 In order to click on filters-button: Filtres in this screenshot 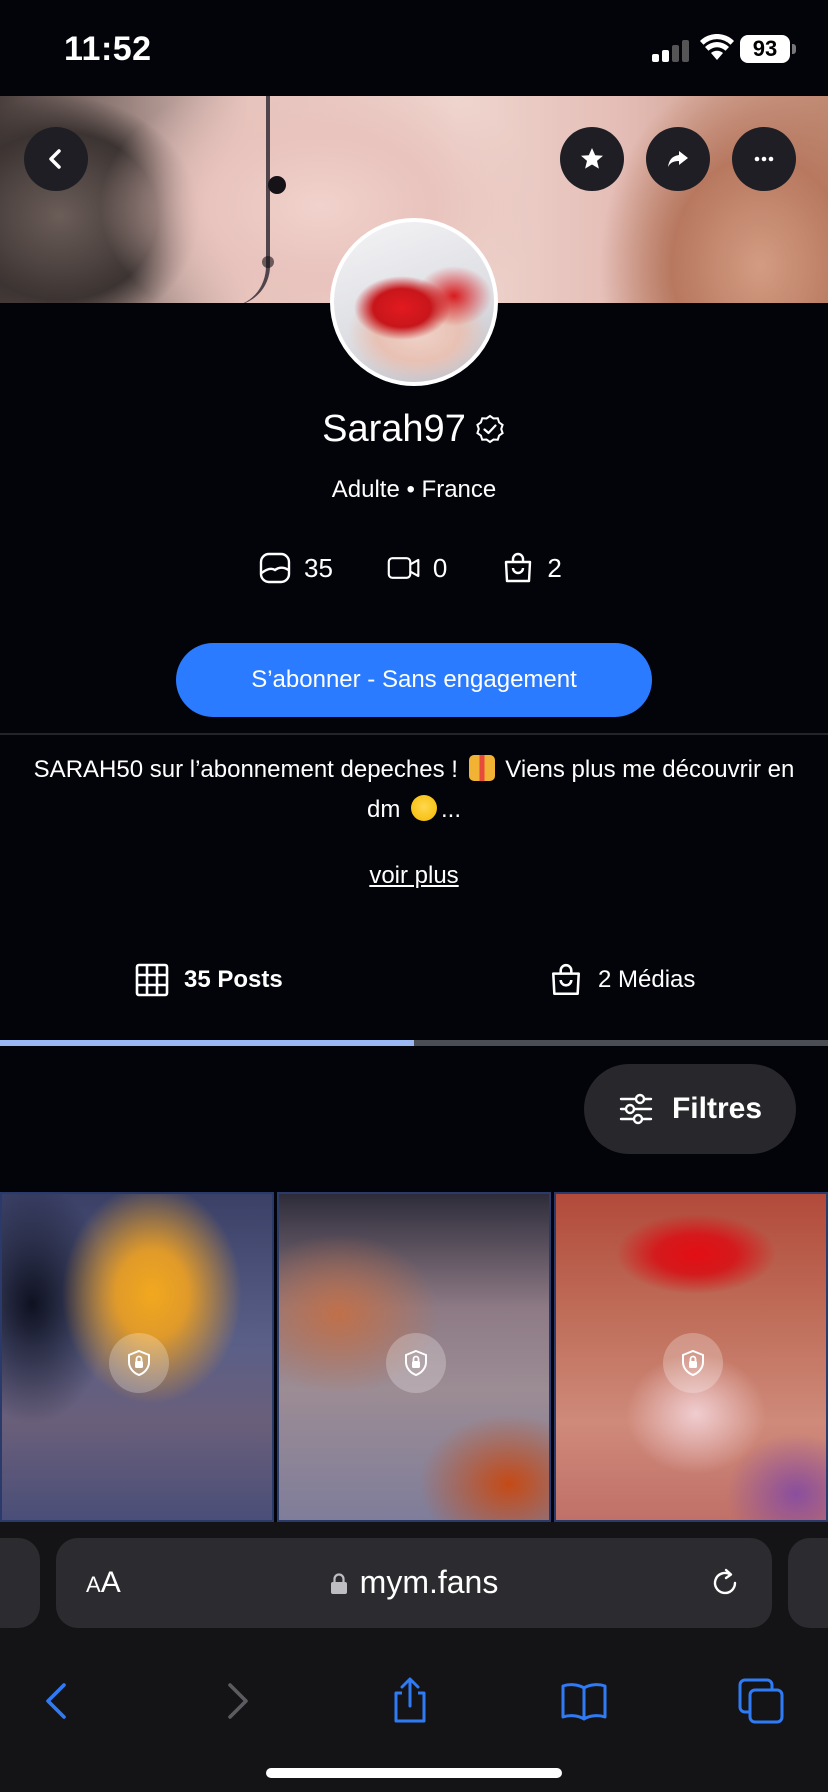, I will do `click(690, 1109)`.